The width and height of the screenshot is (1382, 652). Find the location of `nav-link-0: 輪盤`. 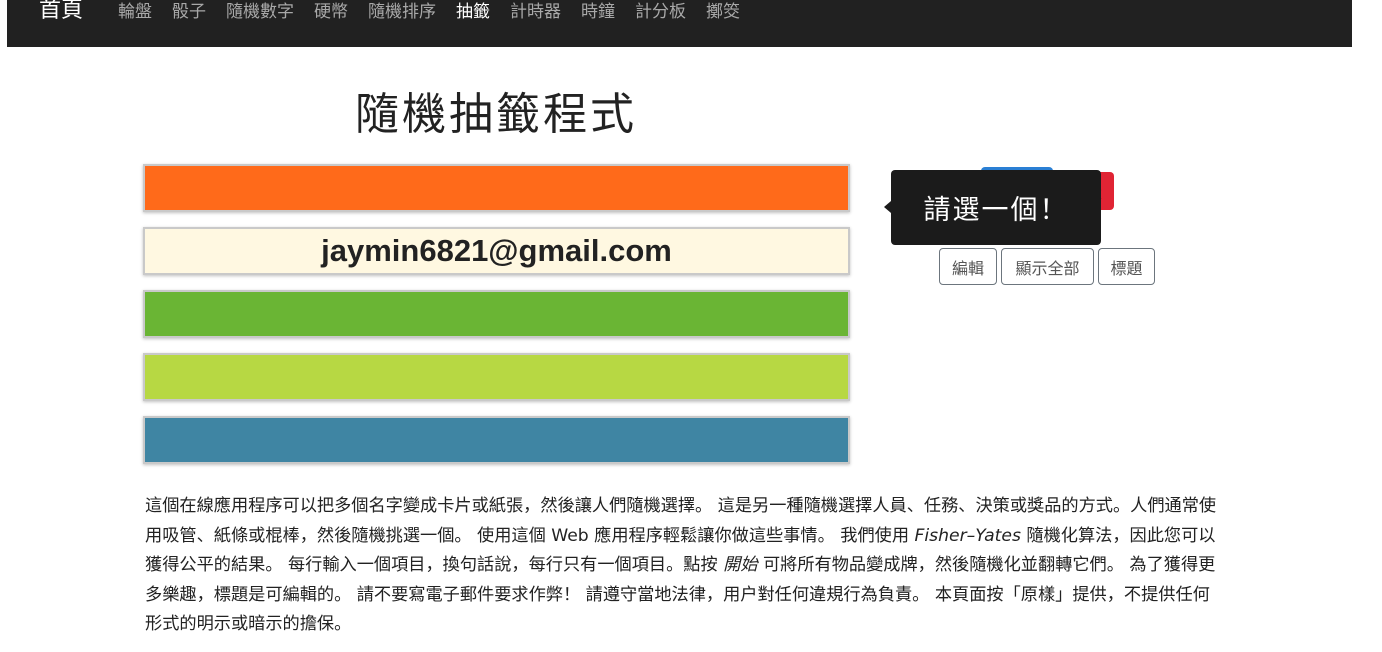

nav-link-0: 輪盤 is located at coordinates (135, 12).